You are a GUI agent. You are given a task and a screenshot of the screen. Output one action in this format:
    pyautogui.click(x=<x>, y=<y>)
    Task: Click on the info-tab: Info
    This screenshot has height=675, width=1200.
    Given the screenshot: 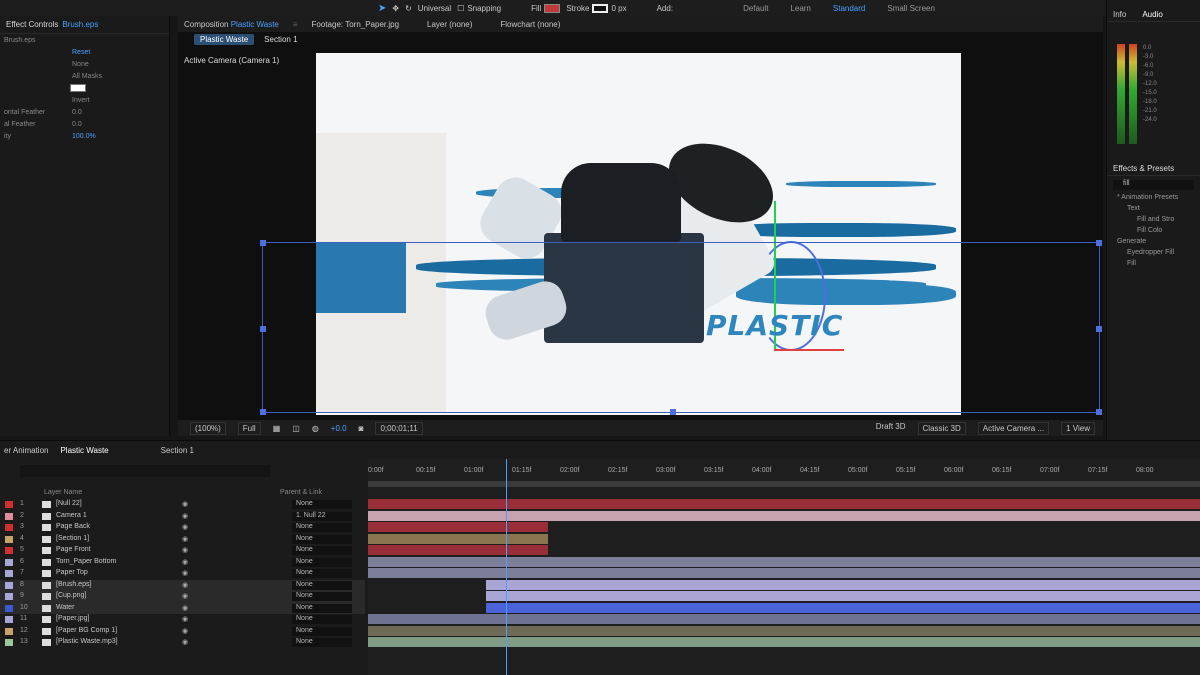 What is the action you would take?
    pyautogui.click(x=1119, y=14)
    